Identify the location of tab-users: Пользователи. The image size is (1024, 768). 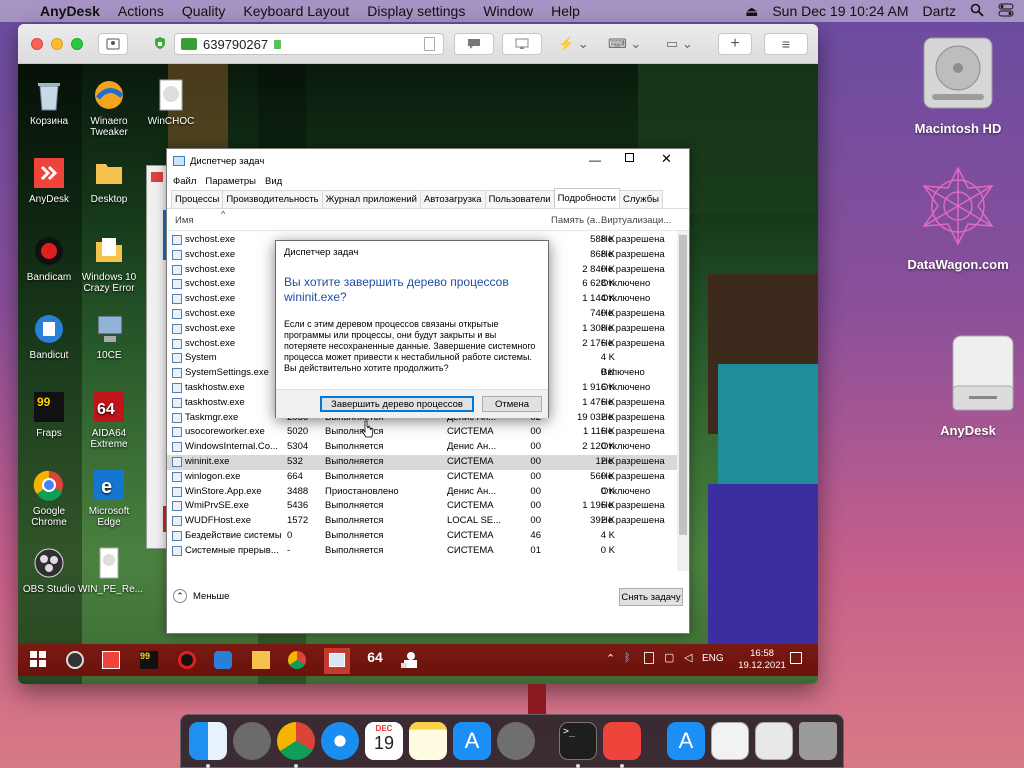
(519, 199).